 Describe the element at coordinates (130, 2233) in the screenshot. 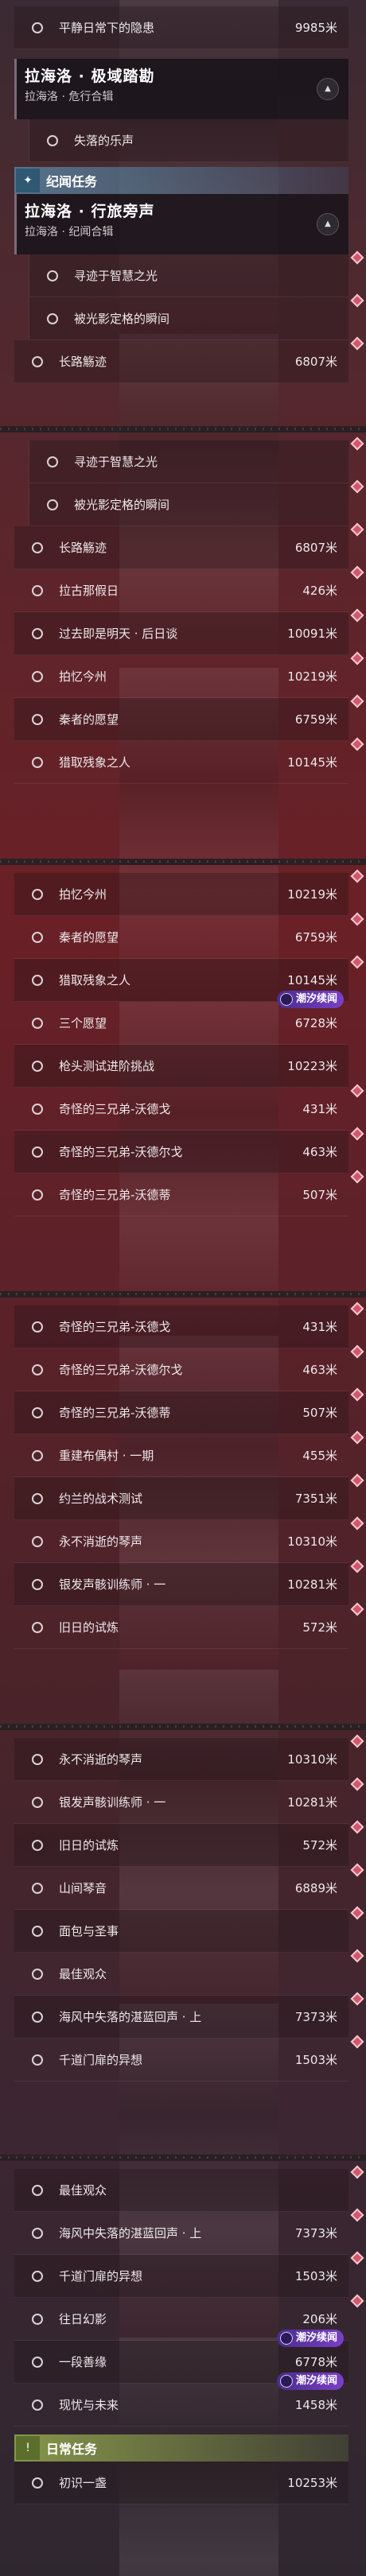

I see `quest-name: 海风中失落的湛蓝回声 · 上` at that location.